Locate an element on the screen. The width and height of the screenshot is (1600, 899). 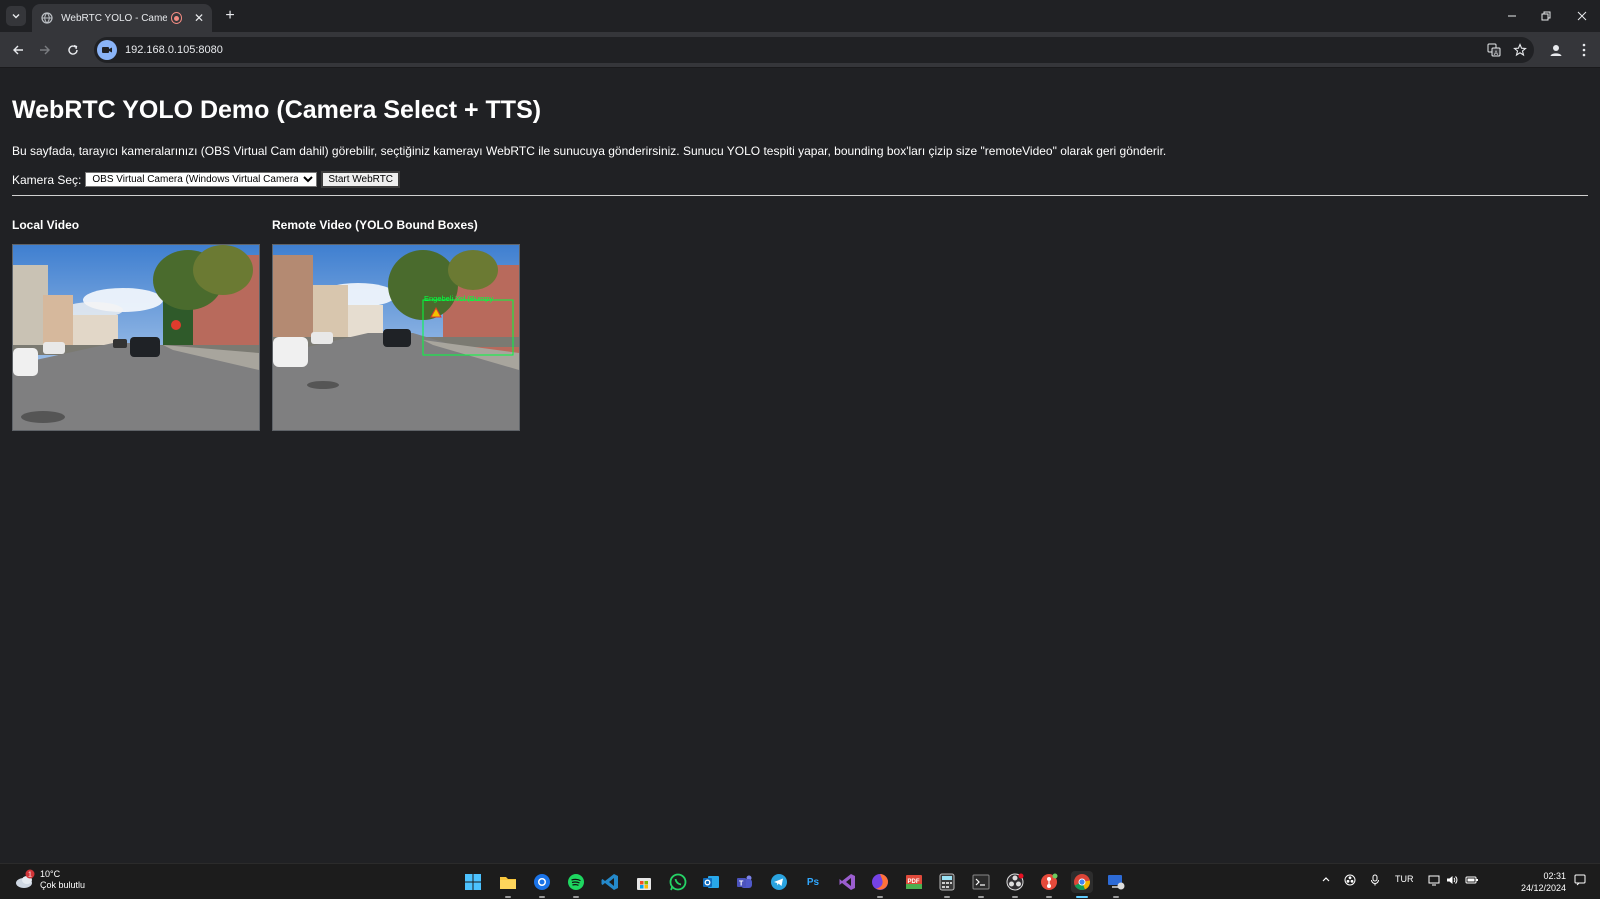
obs-studio-icon is located at coordinates (1015, 884).